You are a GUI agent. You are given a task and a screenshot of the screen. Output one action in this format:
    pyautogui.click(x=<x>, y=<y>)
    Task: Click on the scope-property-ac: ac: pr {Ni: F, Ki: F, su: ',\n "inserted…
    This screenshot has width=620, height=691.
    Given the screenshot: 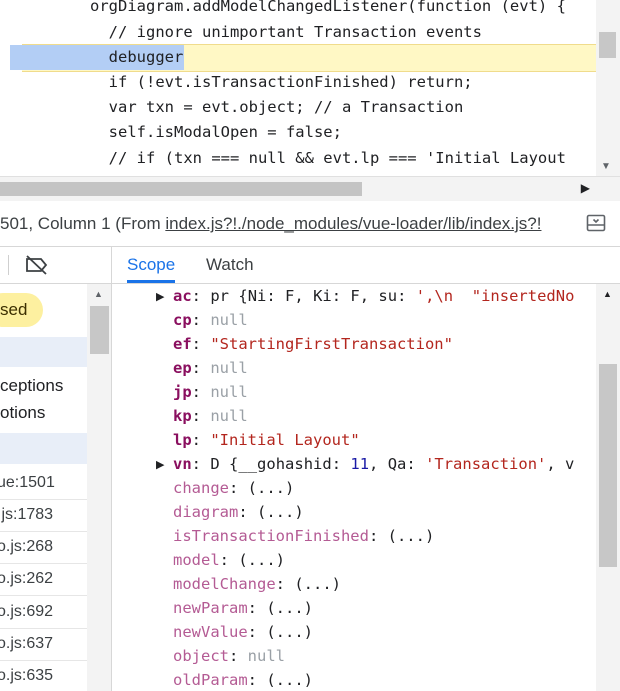 What is the action you would take?
    pyautogui.click(x=373, y=296)
    